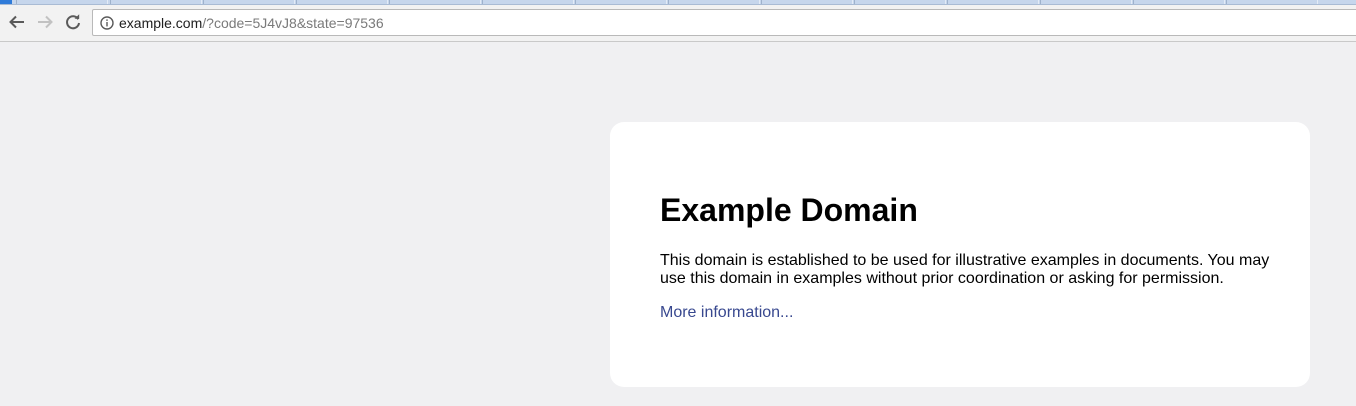  What do you see at coordinates (107, 22) in the screenshot?
I see `info-icon` at bounding box center [107, 22].